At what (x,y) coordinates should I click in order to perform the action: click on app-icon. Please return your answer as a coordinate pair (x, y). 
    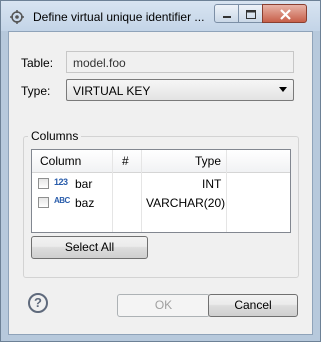
    Looking at the image, I should click on (17, 17).